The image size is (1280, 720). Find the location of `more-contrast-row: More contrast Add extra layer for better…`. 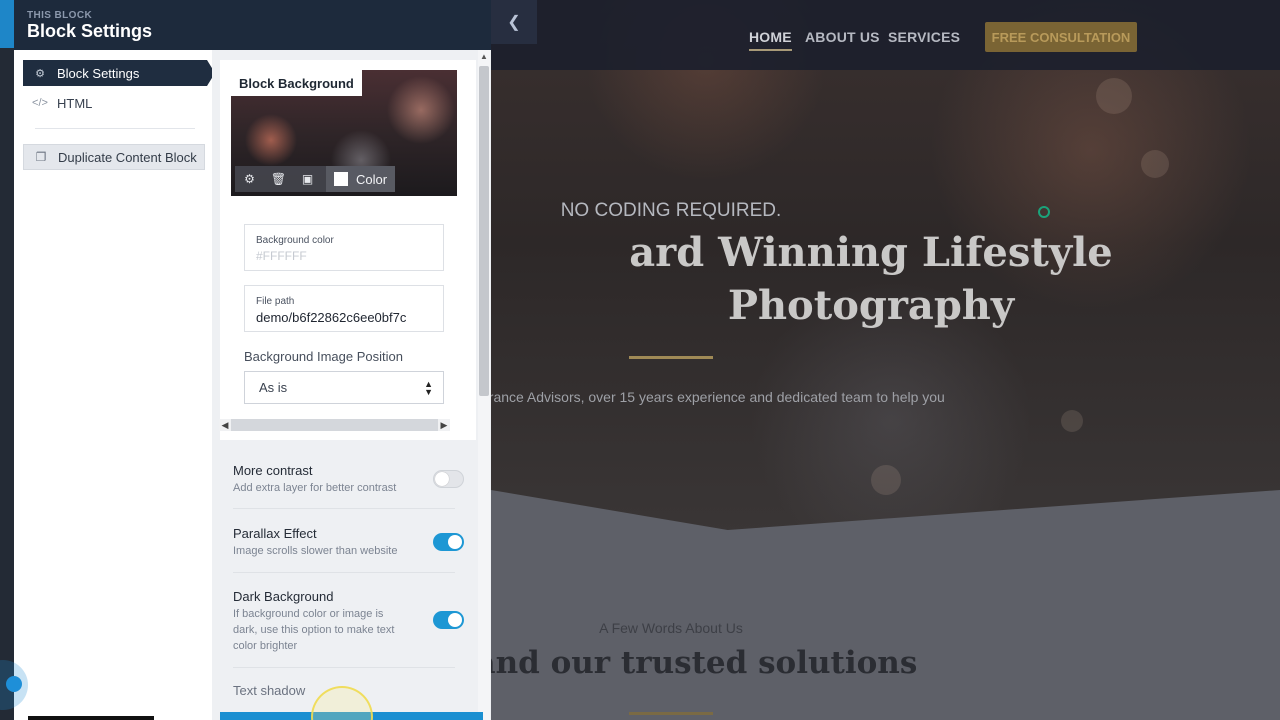

more-contrast-row: More contrast Add extra layer for better… is located at coordinates (348, 479).